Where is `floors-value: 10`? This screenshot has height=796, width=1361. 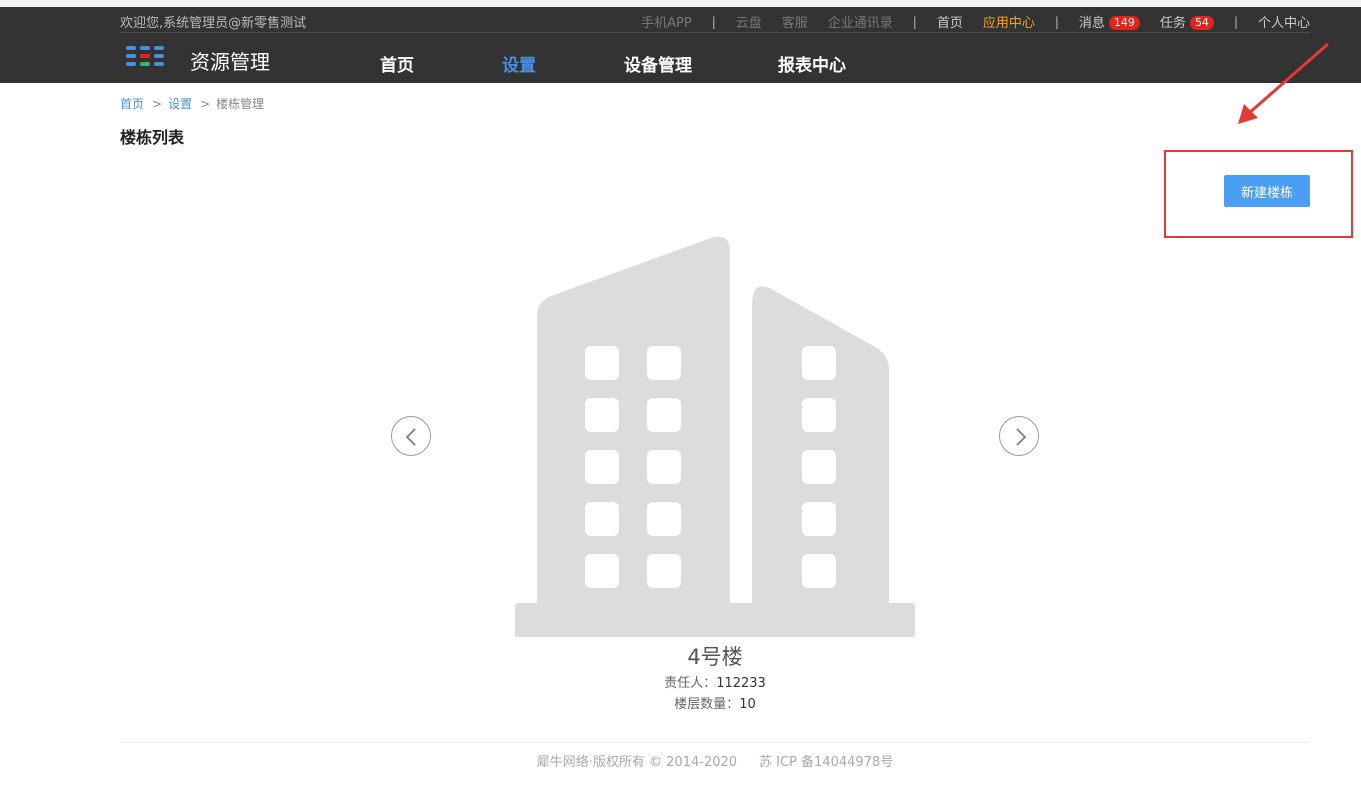
floors-value: 10 is located at coordinates (747, 704).